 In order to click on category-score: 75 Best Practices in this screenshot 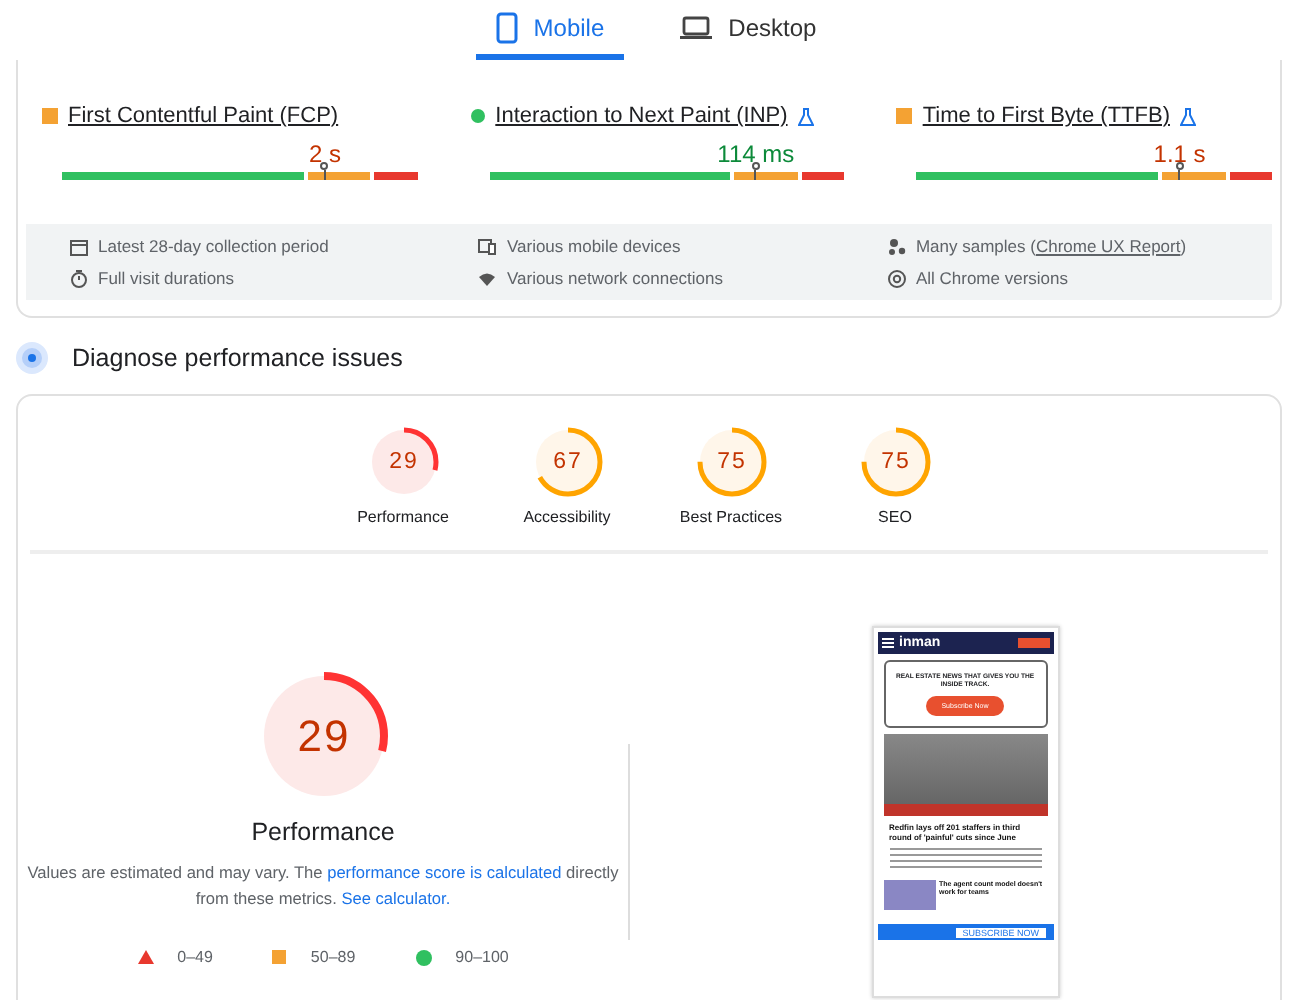, I will do `click(731, 476)`.